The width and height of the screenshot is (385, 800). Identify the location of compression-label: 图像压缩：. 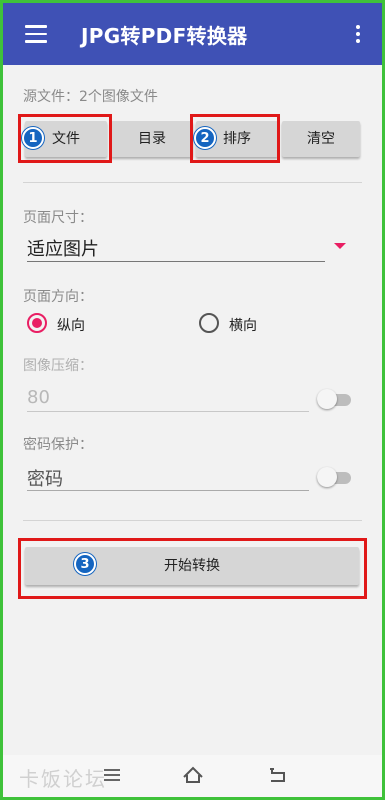
(58, 366).